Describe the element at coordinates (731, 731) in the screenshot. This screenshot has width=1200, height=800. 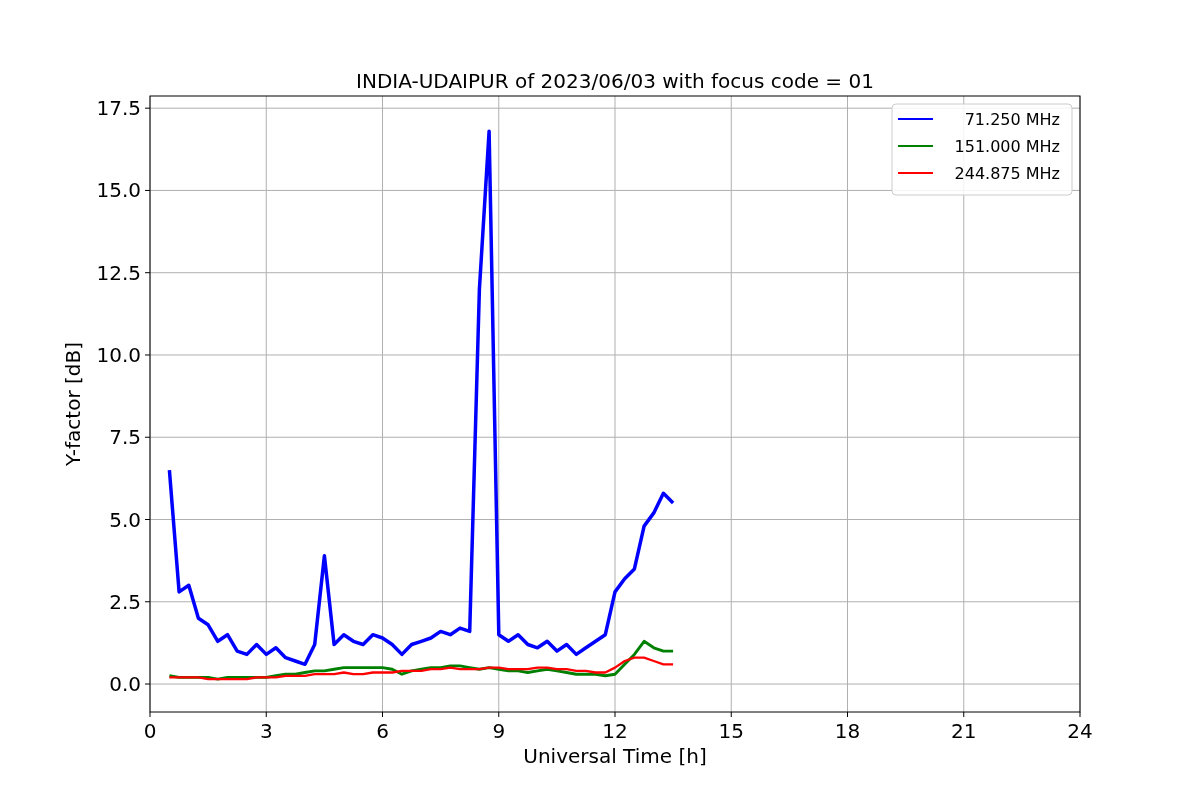
I see `x-tick-label: 15` at that location.